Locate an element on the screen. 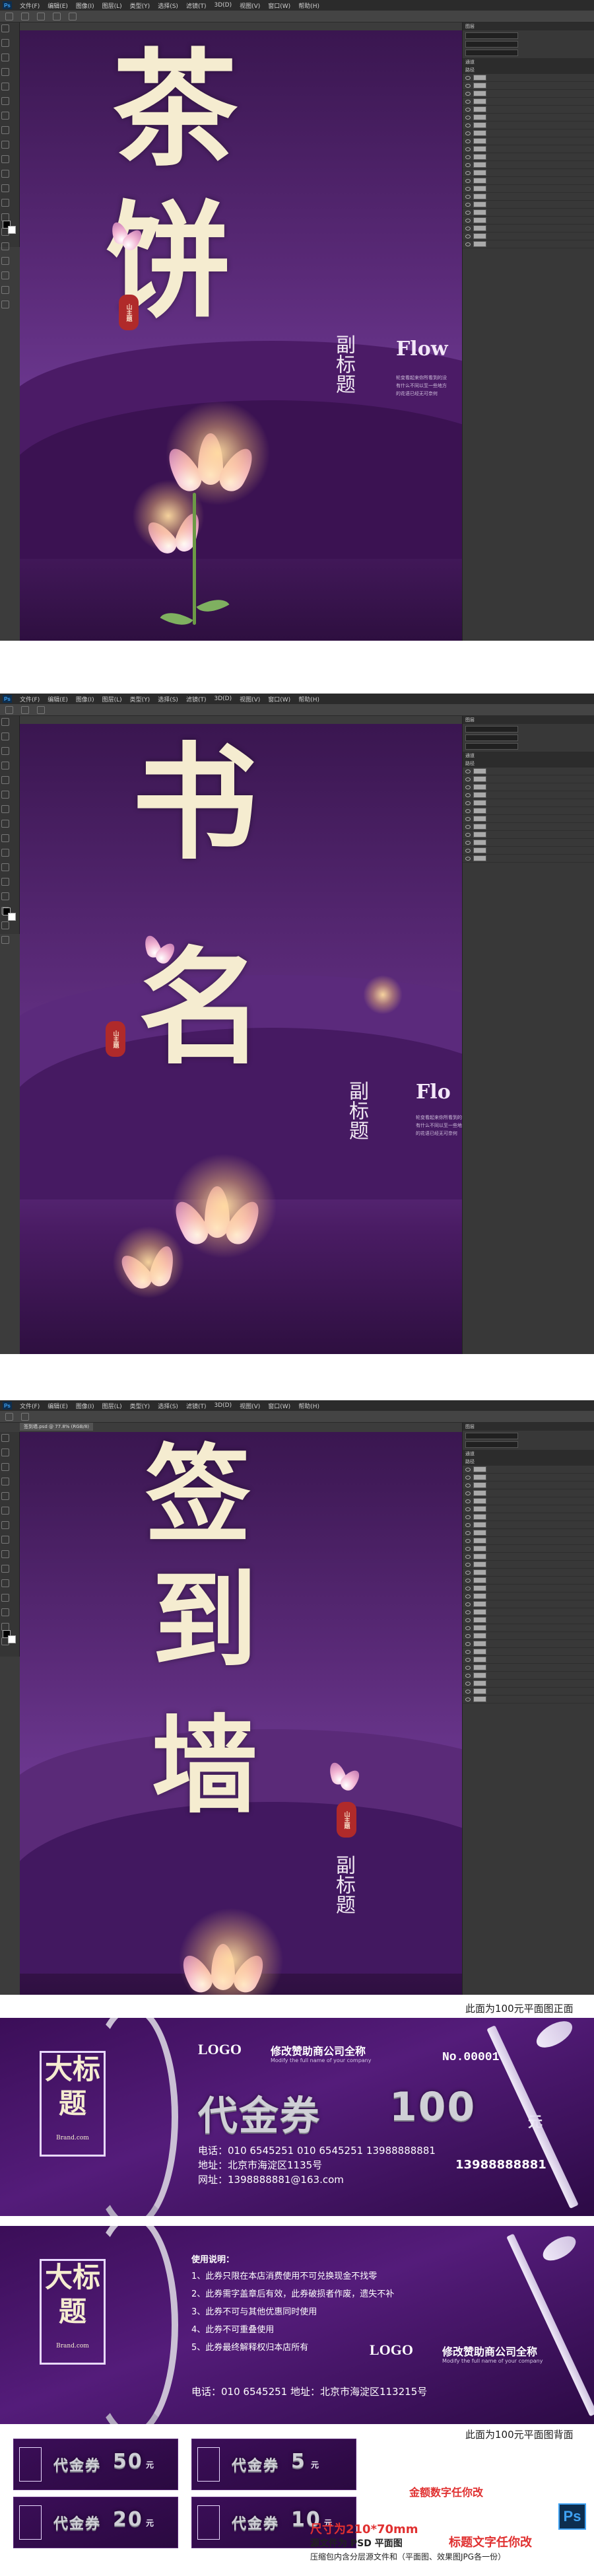 Image resolution: width=594 pixels, height=2576 pixels. menu-edit: 编辑(E) is located at coordinates (58, 1406).